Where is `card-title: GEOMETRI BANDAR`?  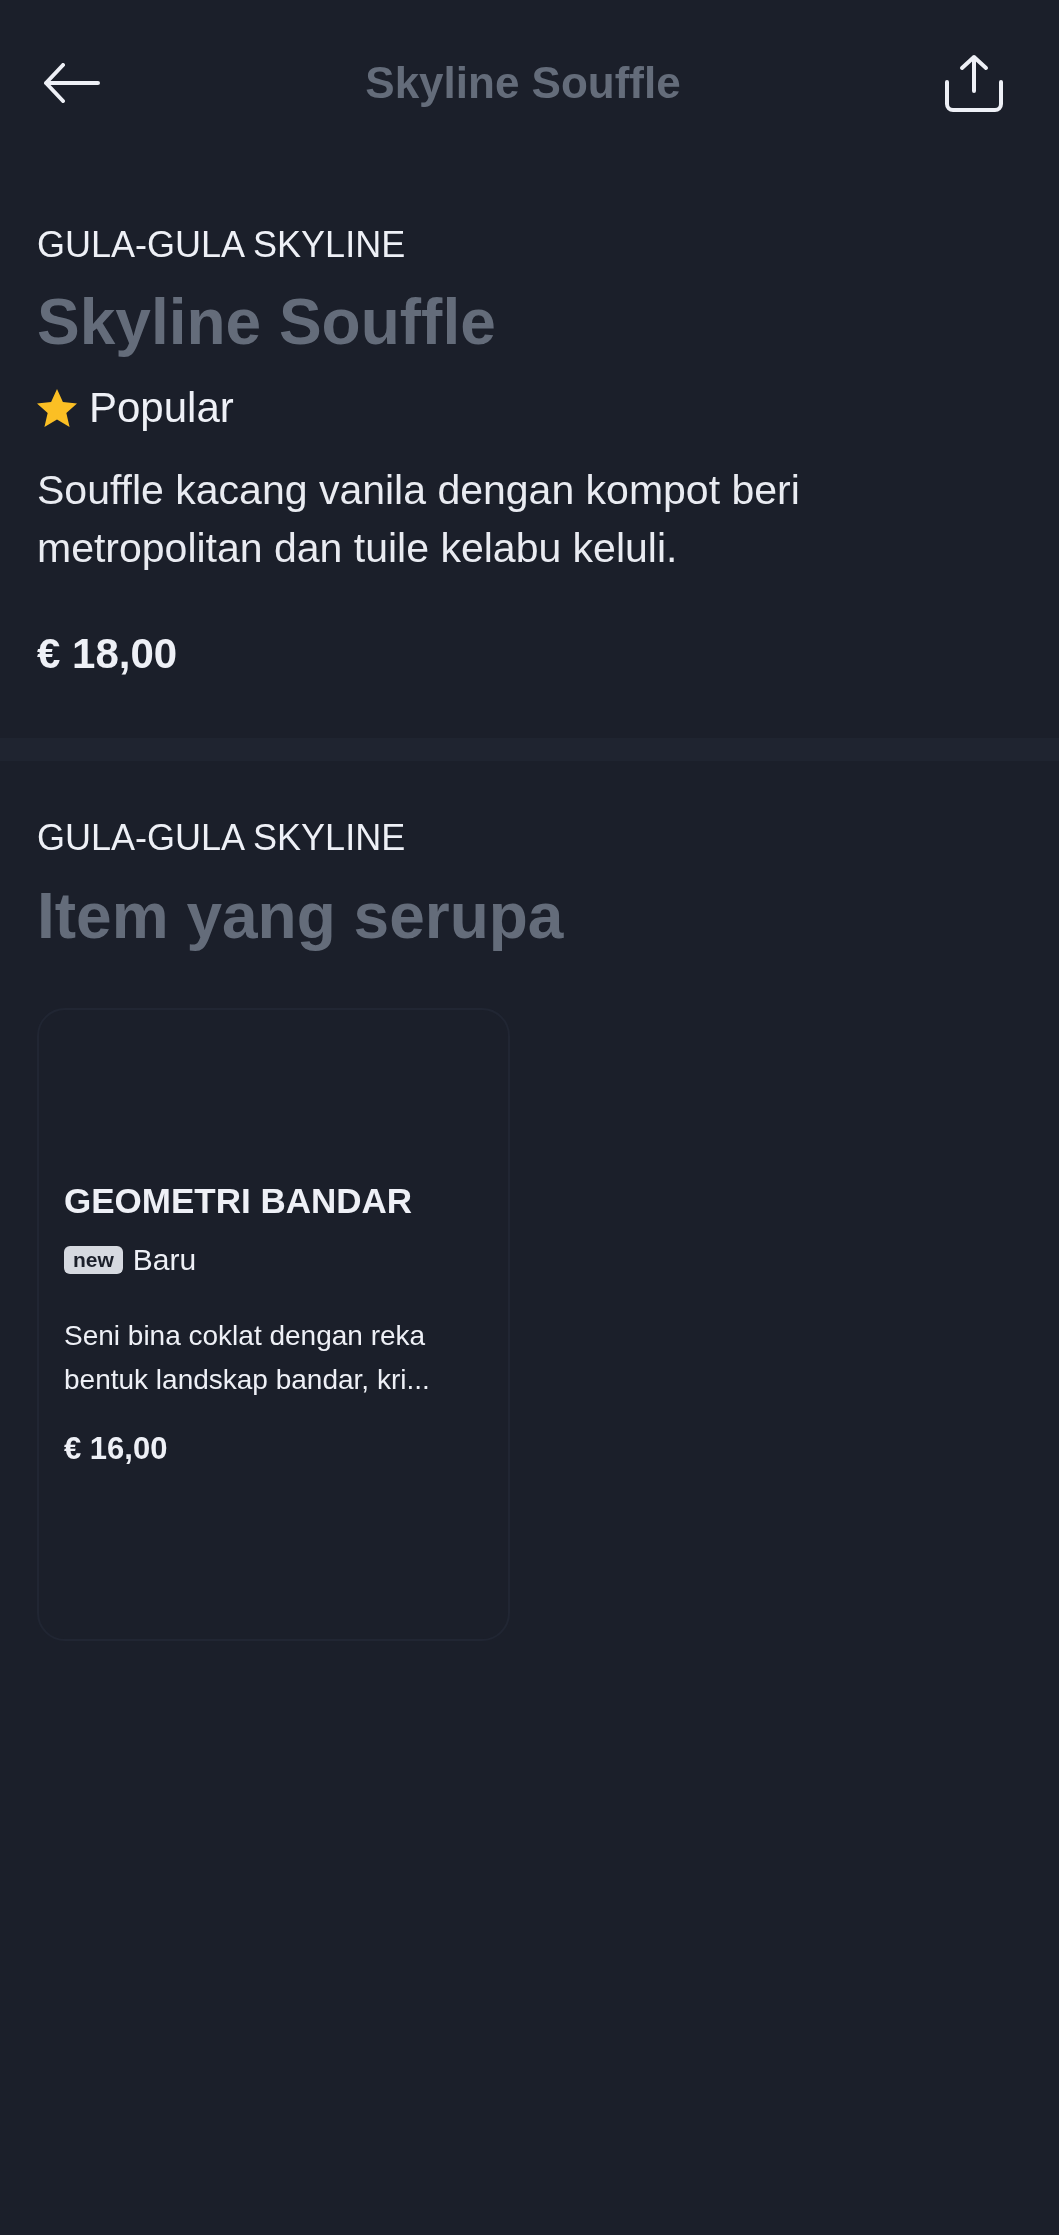
card-title: GEOMETRI BANDAR is located at coordinates (238, 1201).